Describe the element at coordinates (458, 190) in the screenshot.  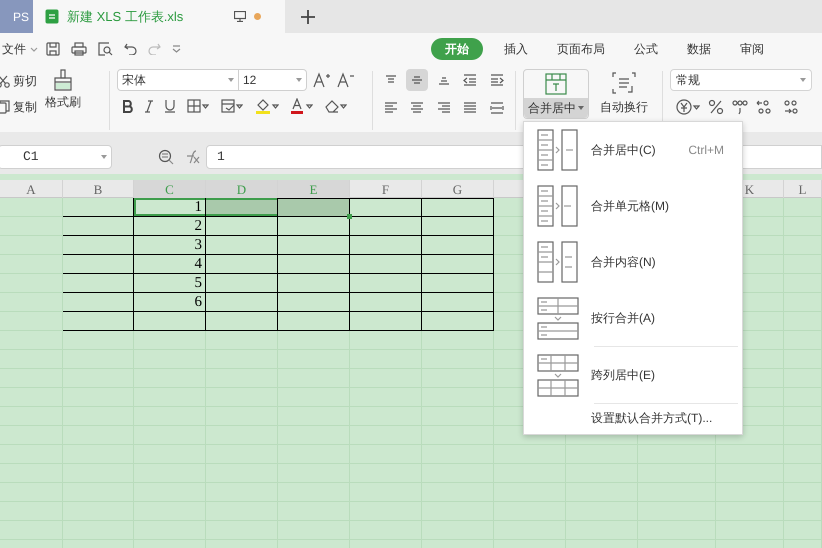
I see `column-header: G` at that location.